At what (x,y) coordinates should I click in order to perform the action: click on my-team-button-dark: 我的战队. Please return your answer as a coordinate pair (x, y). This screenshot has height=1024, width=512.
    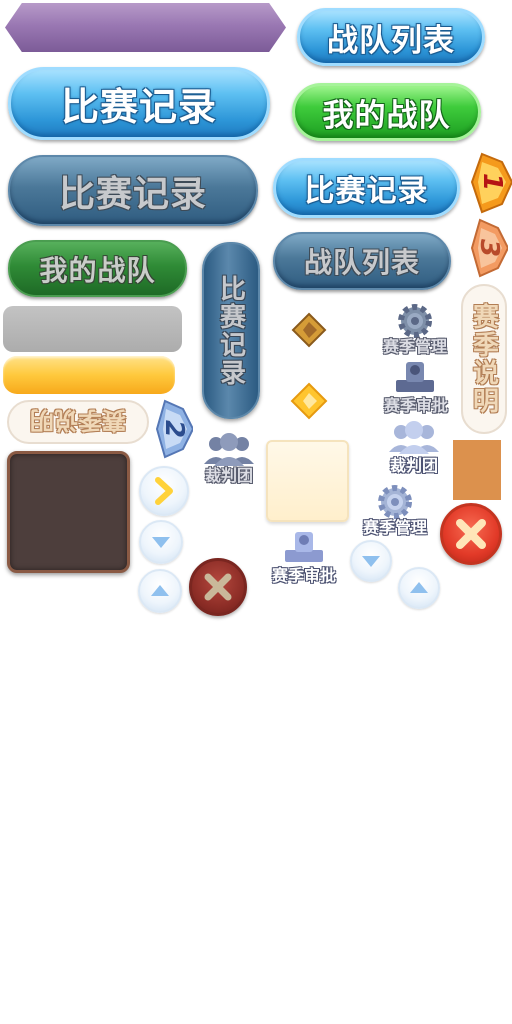
    Looking at the image, I should click on (97, 268).